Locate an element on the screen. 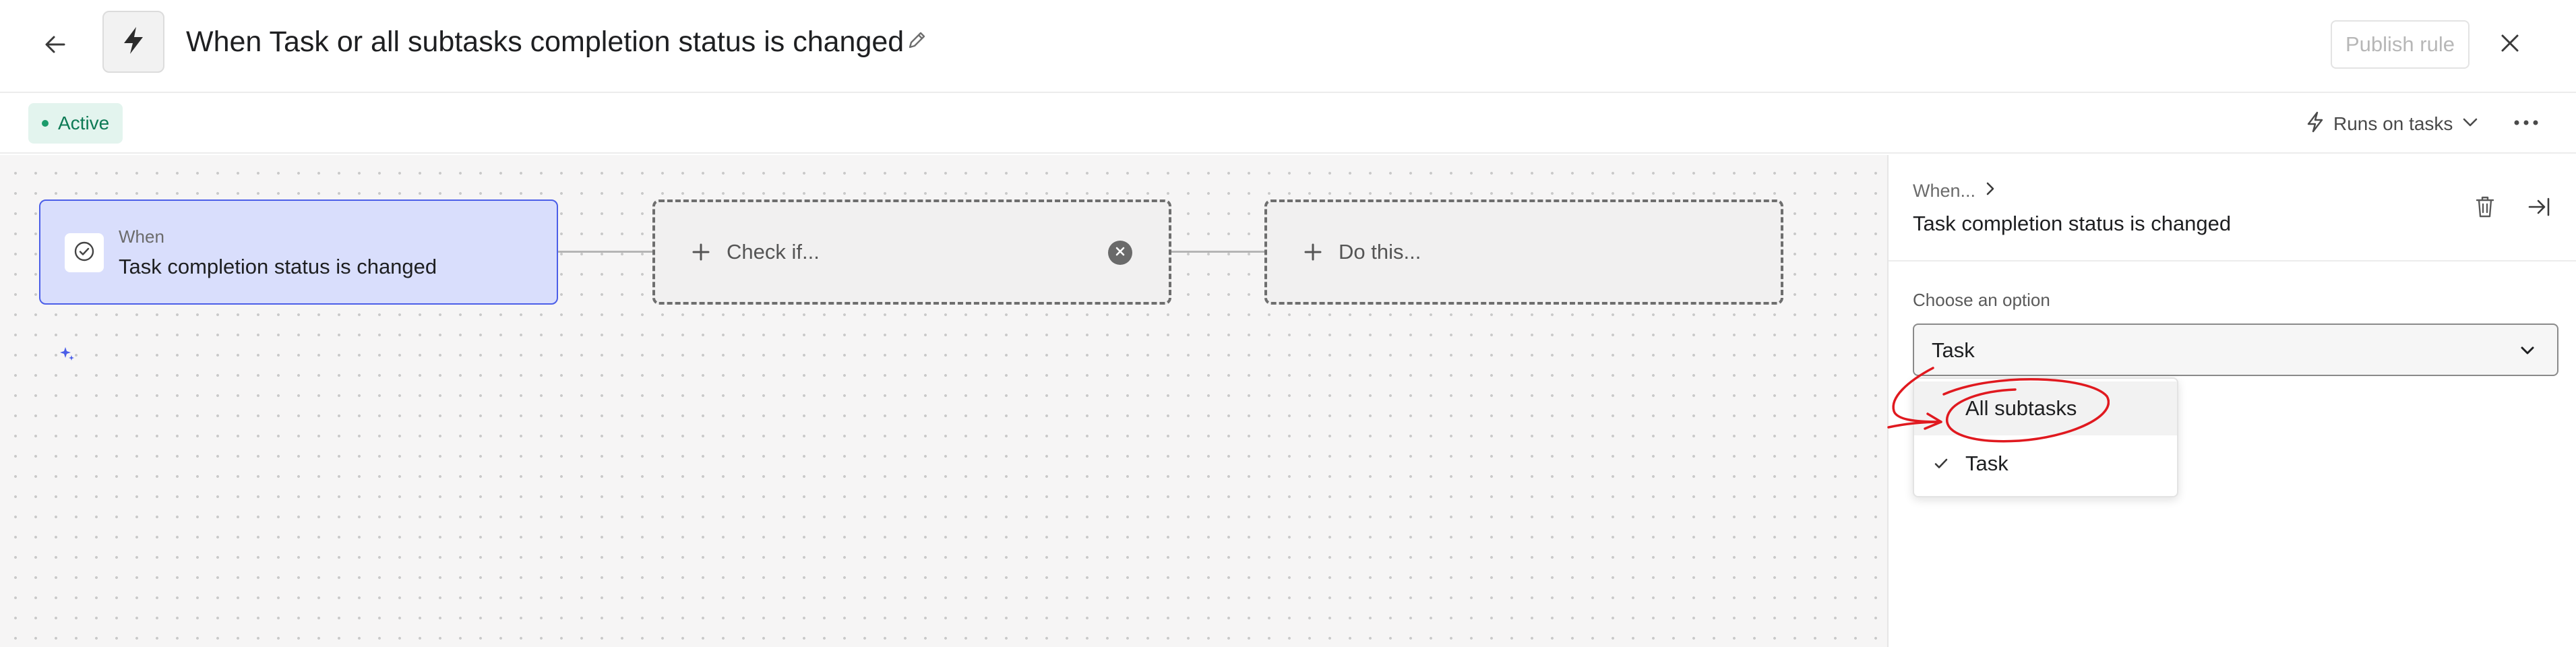  trigger-text: Task completion status is changed is located at coordinates (278, 266).